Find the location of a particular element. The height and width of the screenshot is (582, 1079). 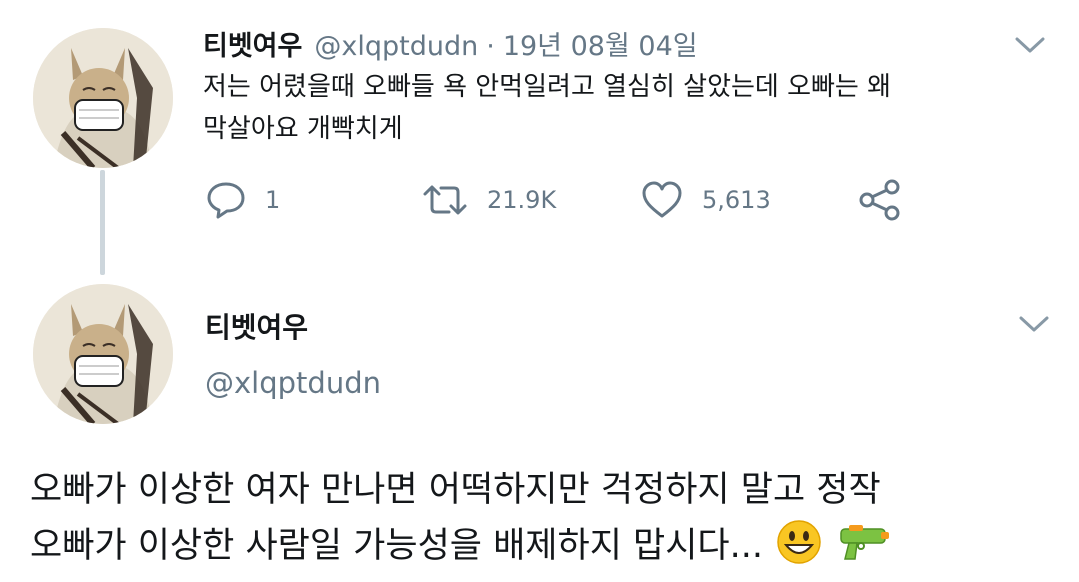

tweet-actions: 1 21.9K 5,613 is located at coordinates (563, 200).